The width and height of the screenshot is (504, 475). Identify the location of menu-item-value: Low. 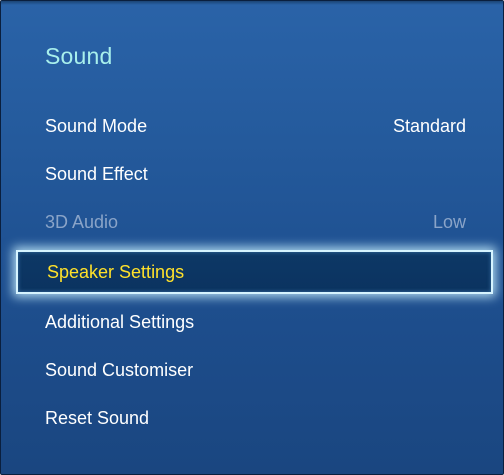
(449, 222).